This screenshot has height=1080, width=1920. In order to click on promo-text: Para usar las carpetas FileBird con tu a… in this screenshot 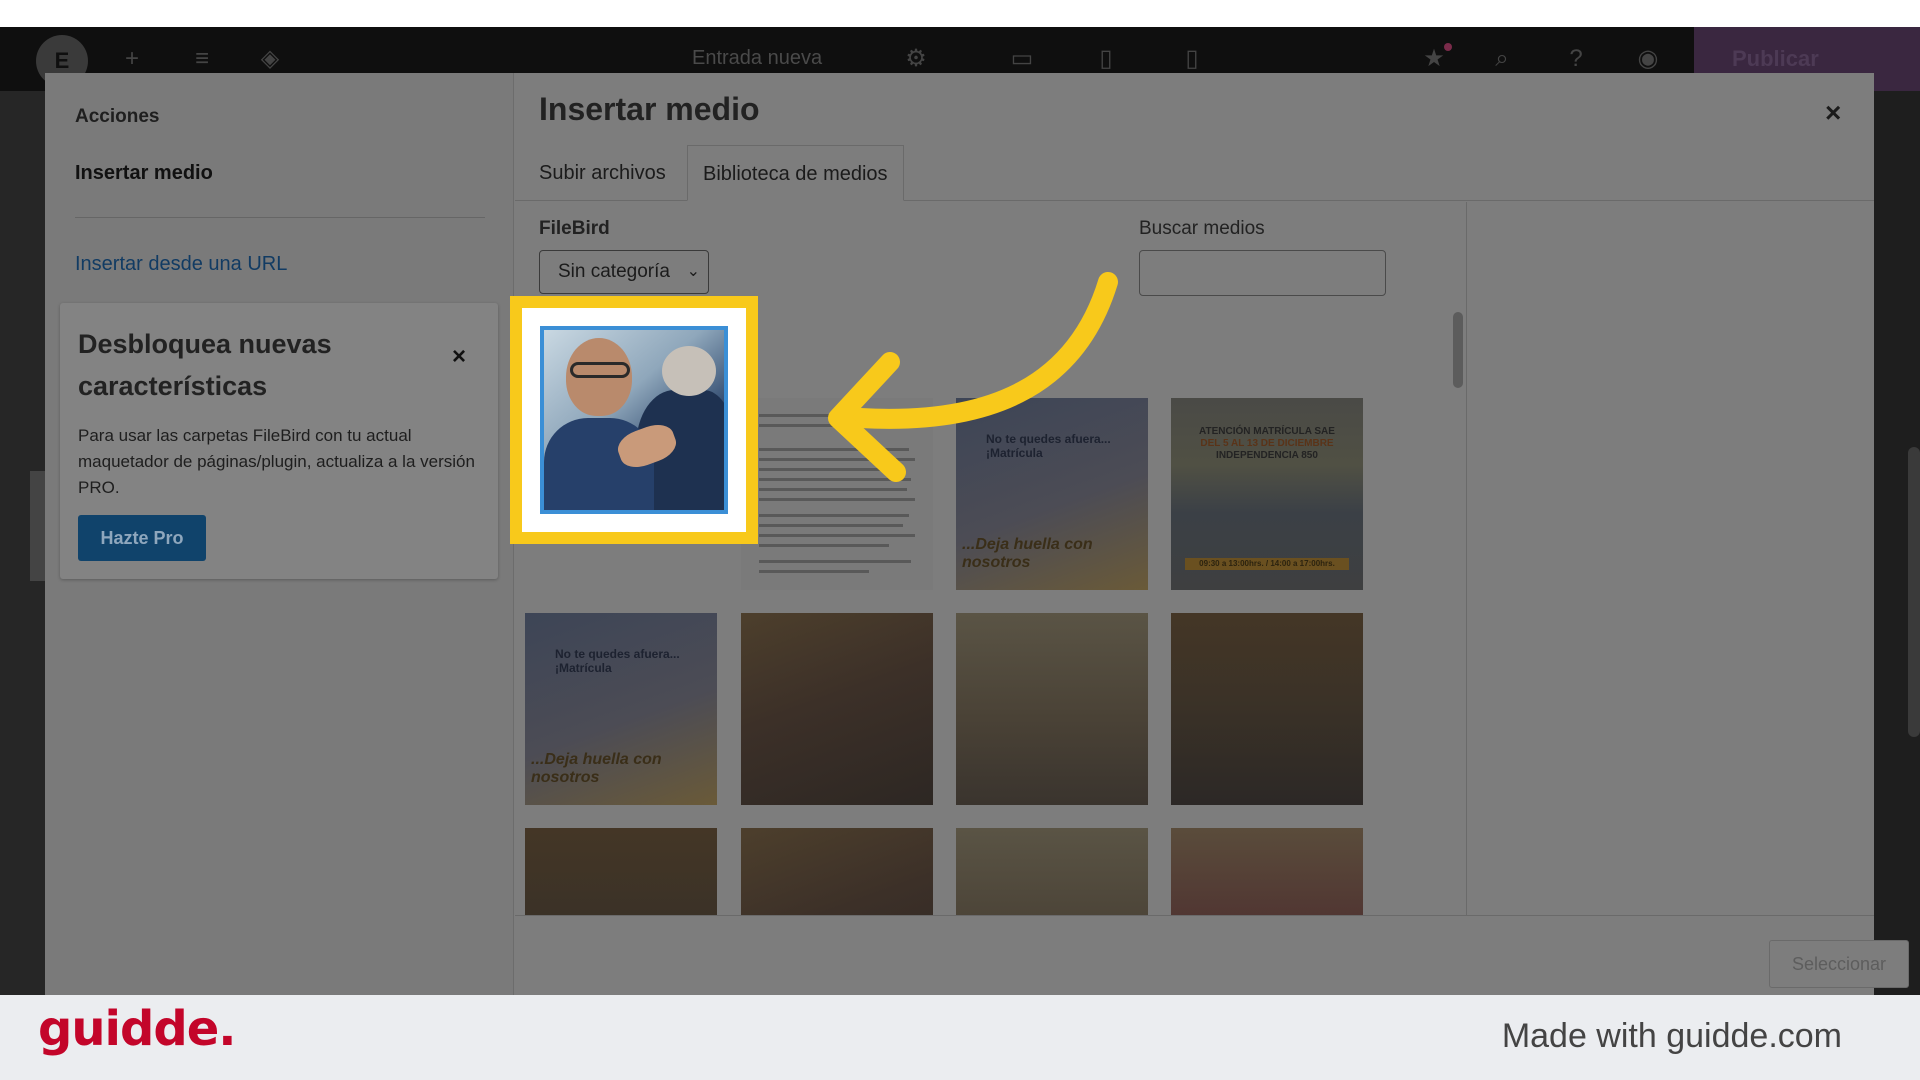, I will do `click(276, 461)`.